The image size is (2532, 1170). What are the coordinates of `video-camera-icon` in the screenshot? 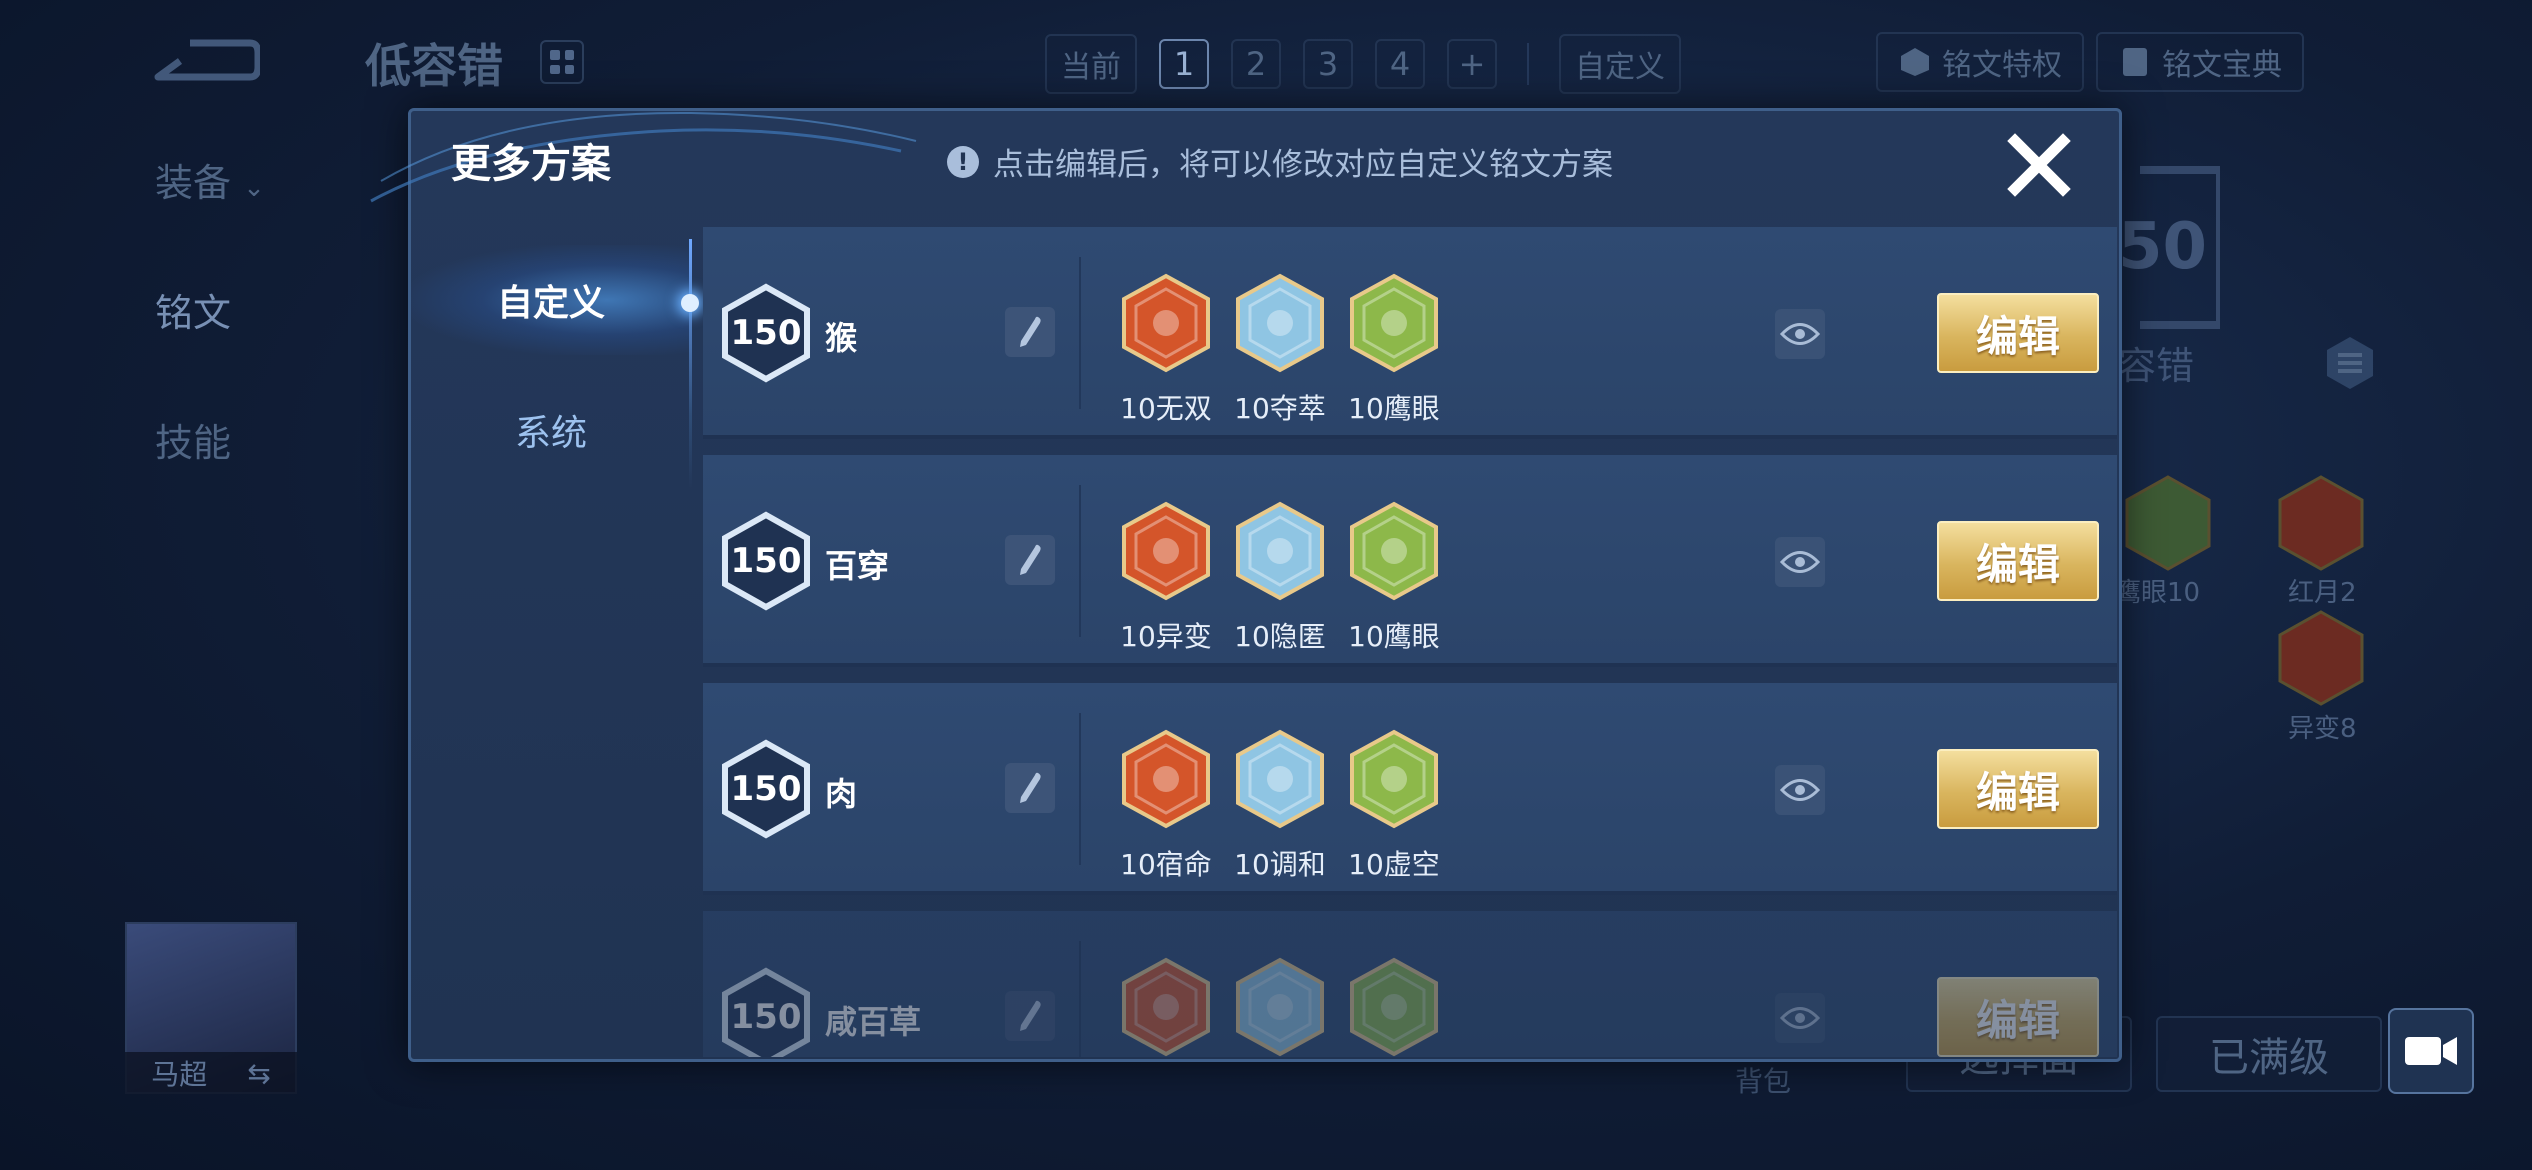 It's located at (2431, 1051).